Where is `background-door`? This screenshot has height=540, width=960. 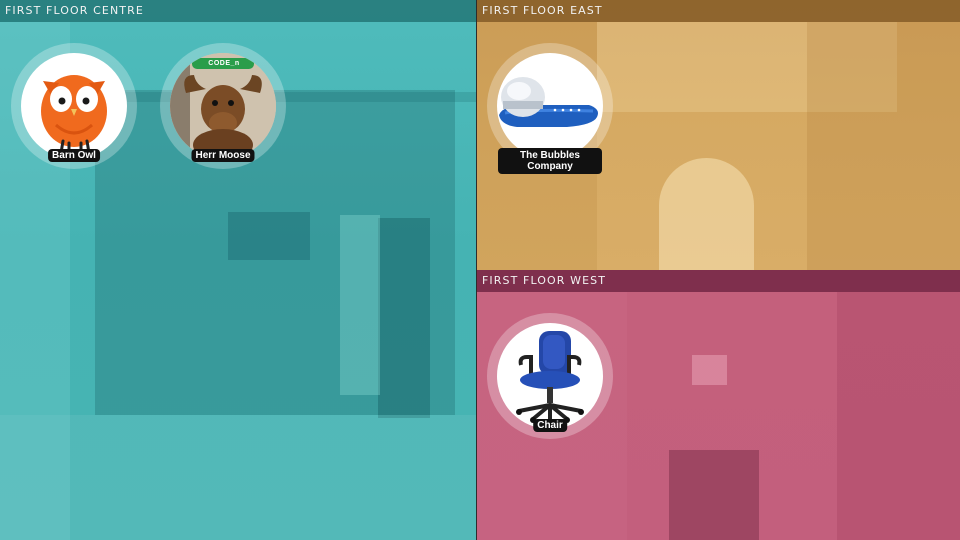 background-door is located at coordinates (404, 318).